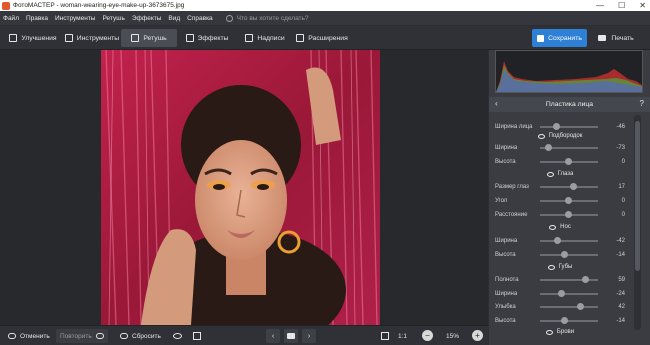  Describe the element at coordinates (177, 336) in the screenshot. I see `preview-eye-button` at that location.